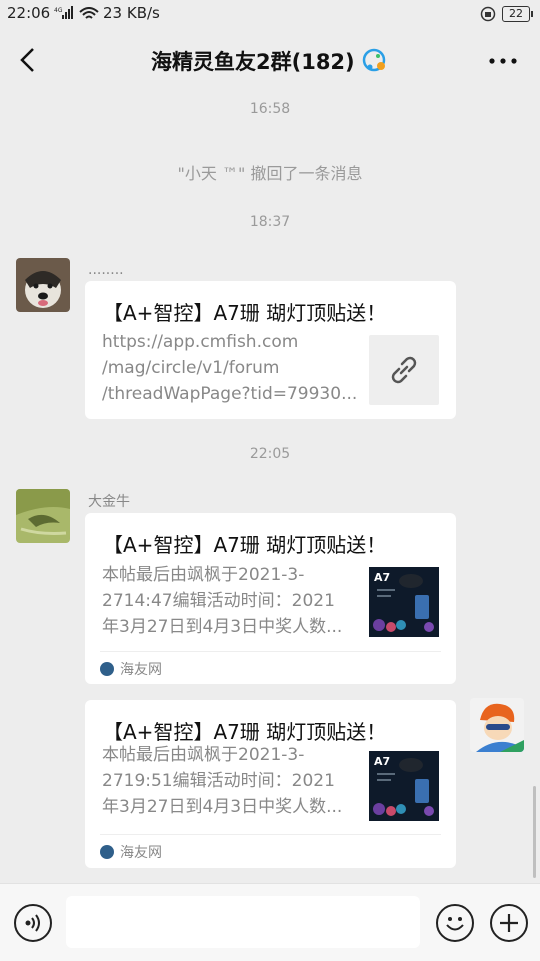 The height and width of the screenshot is (961, 540). What do you see at coordinates (218, 781) in the screenshot?
I see `desc-line: 2719:51编辑活动时间：2021` at bounding box center [218, 781].